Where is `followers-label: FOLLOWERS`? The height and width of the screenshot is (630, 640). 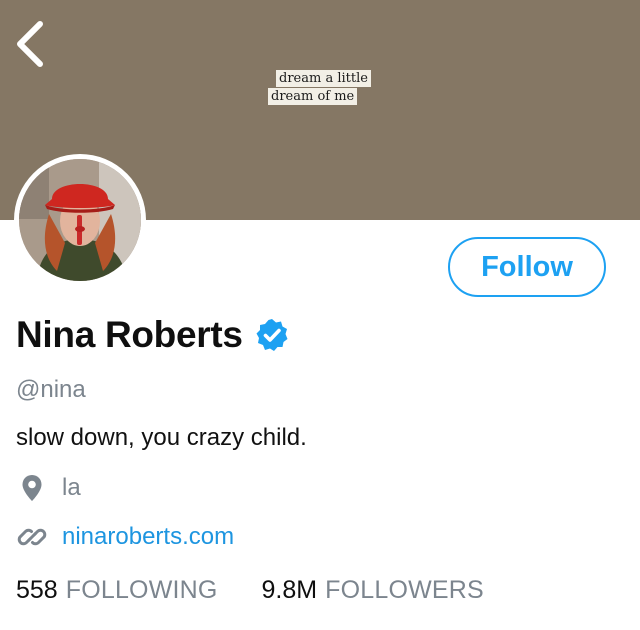 followers-label: FOLLOWERS is located at coordinates (404, 590).